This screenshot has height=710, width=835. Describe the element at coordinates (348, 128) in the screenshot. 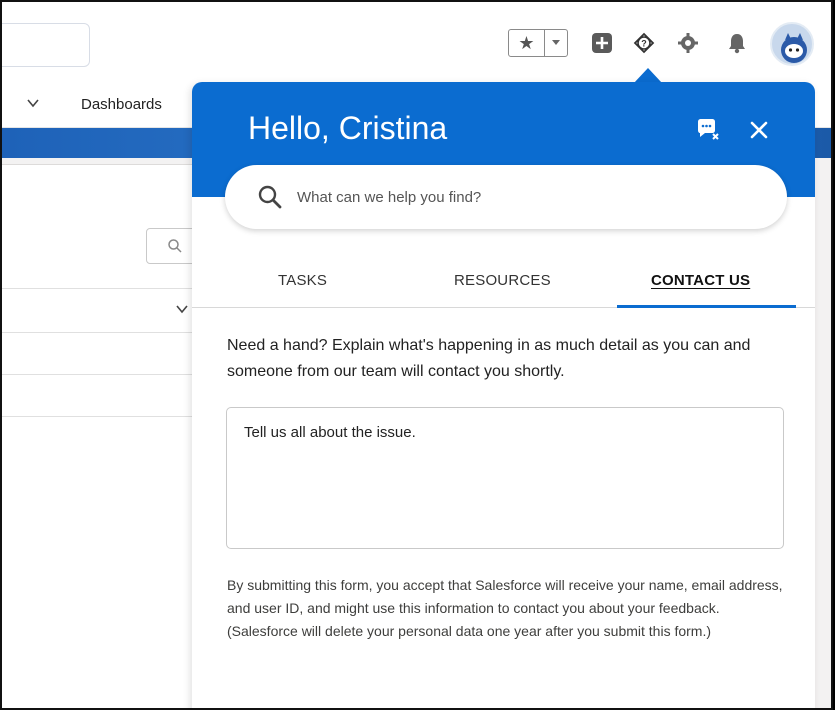

I see `panel-greeting: Hello, Cristina` at that location.